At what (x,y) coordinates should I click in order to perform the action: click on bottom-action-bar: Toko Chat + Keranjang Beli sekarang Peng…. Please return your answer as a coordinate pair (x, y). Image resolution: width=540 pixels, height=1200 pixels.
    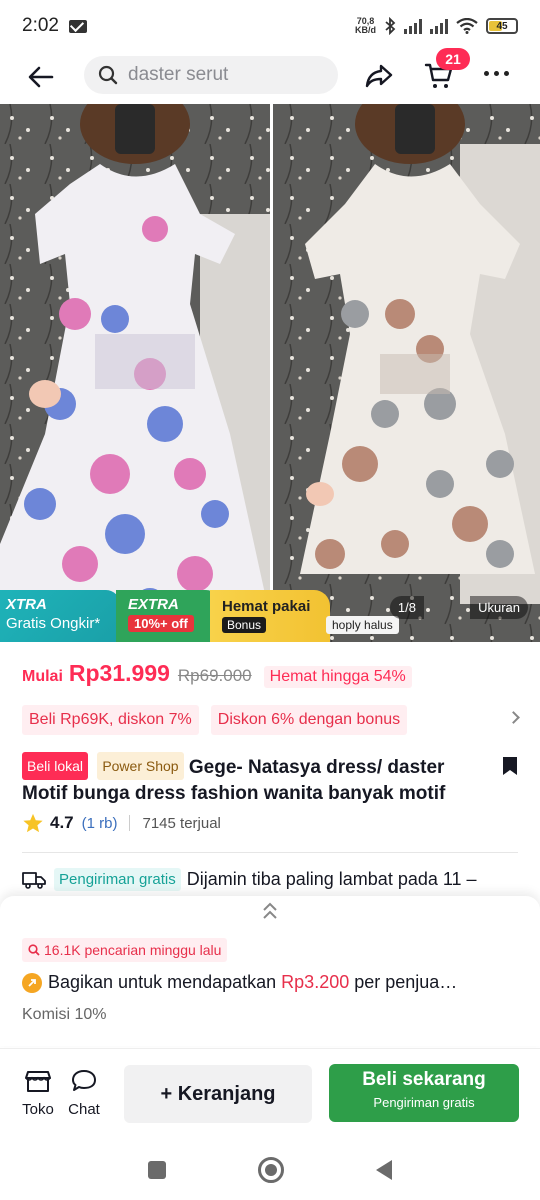
    Looking at the image, I should click on (270, 1093).